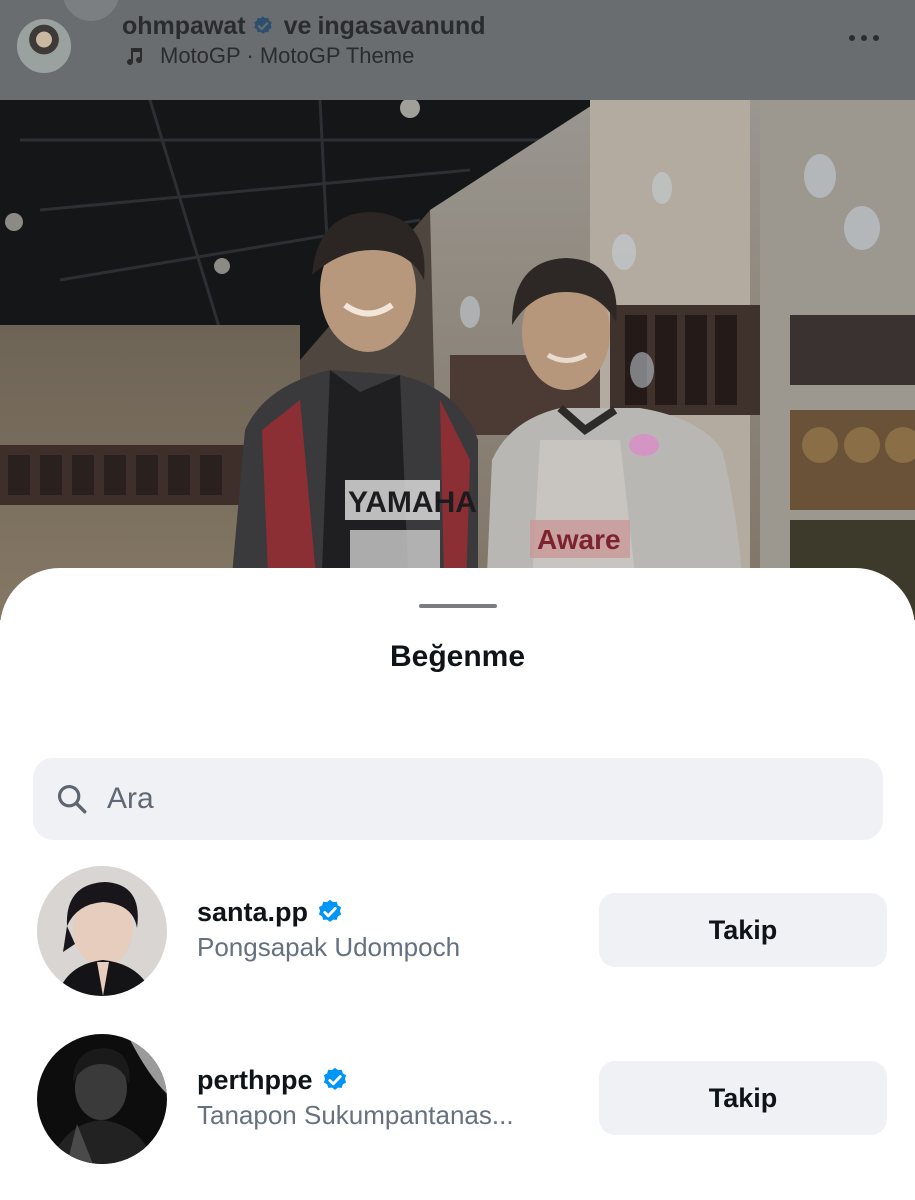 This screenshot has height=1200, width=915. I want to click on collab-avatar-secondary, so click(91, 12).